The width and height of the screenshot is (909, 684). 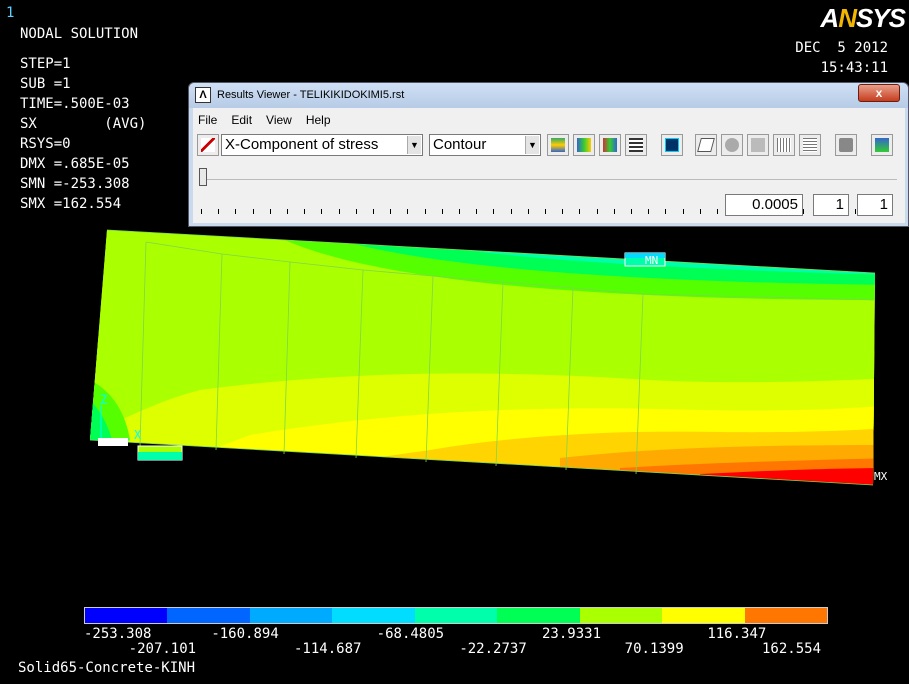 What do you see at coordinates (311, 95) in the screenshot?
I see `results-viewer-title: Results Viewer - TELIKIKIDOKIMI5.rst` at bounding box center [311, 95].